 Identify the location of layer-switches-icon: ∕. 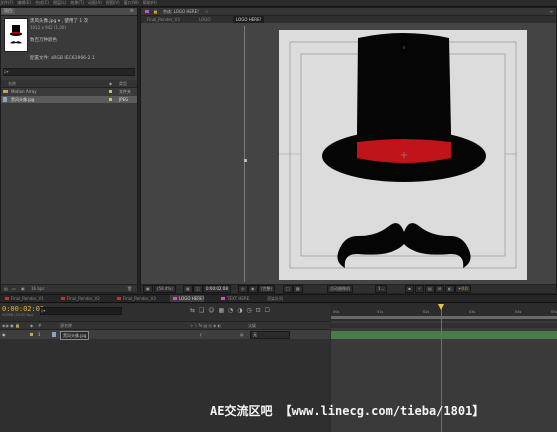
(200, 334).